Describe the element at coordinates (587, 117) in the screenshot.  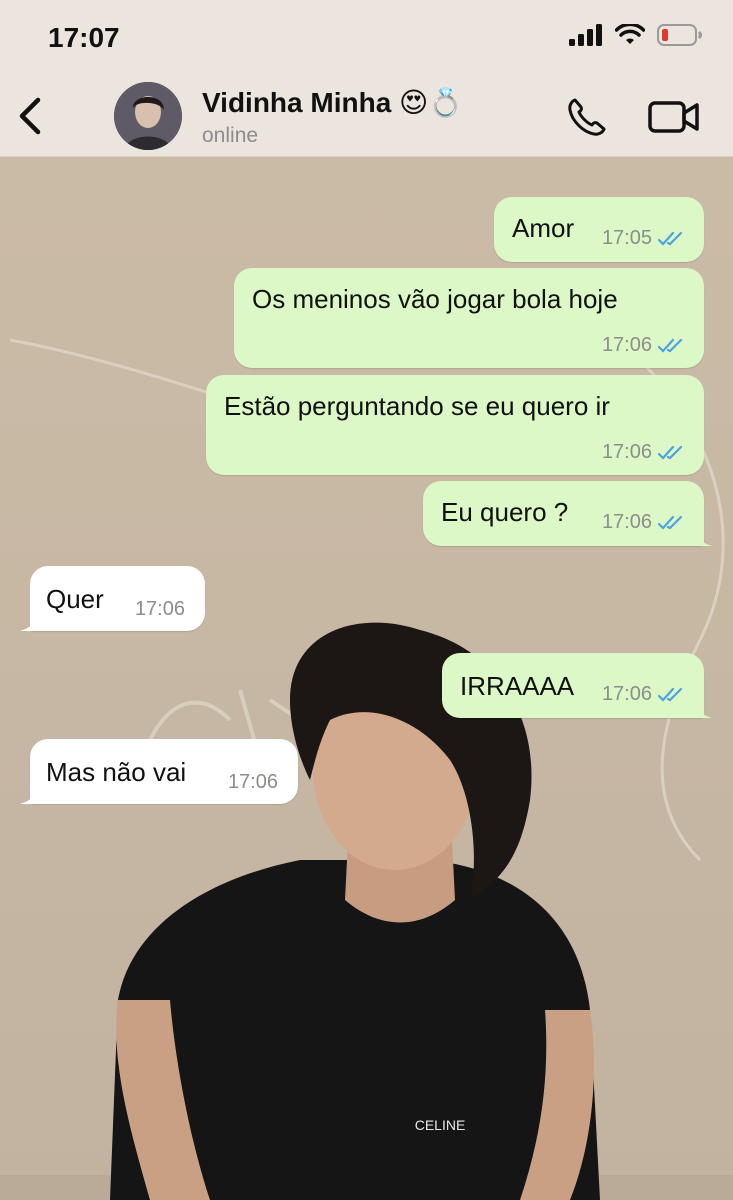
I see `phone-icon` at that location.